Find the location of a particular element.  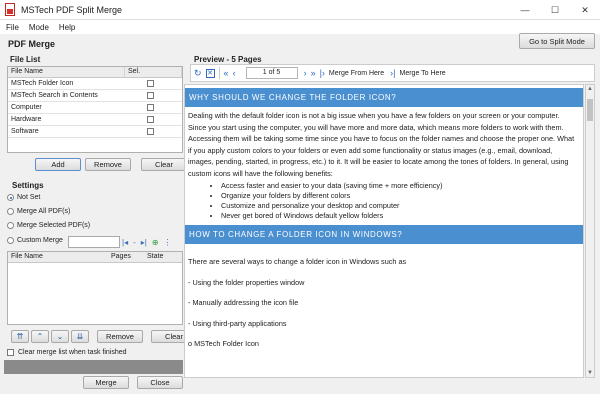

clear-files-button: Clear is located at coordinates (164, 164).